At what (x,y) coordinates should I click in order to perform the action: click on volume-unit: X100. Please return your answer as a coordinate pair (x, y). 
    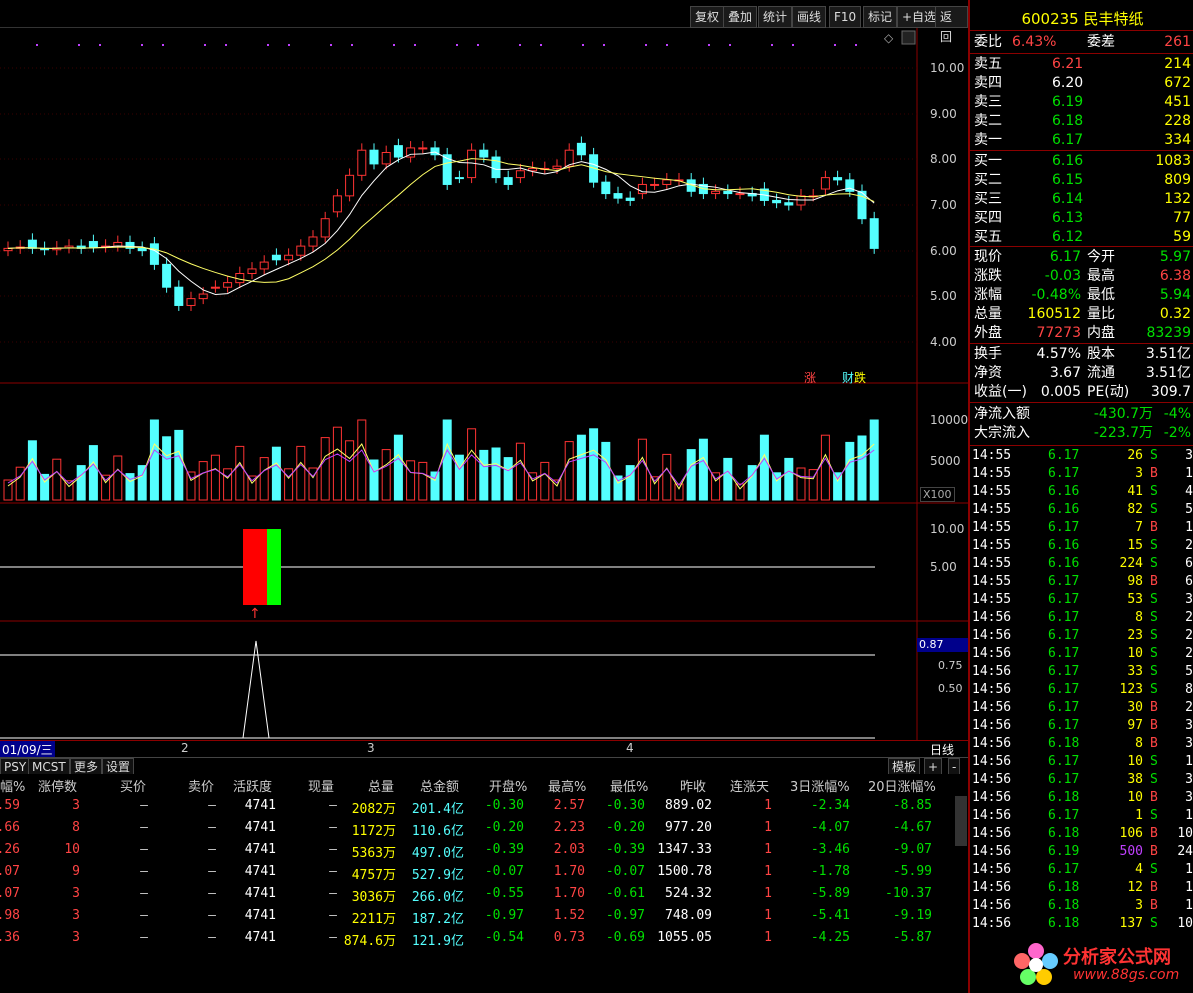
    Looking at the image, I should click on (937, 494).